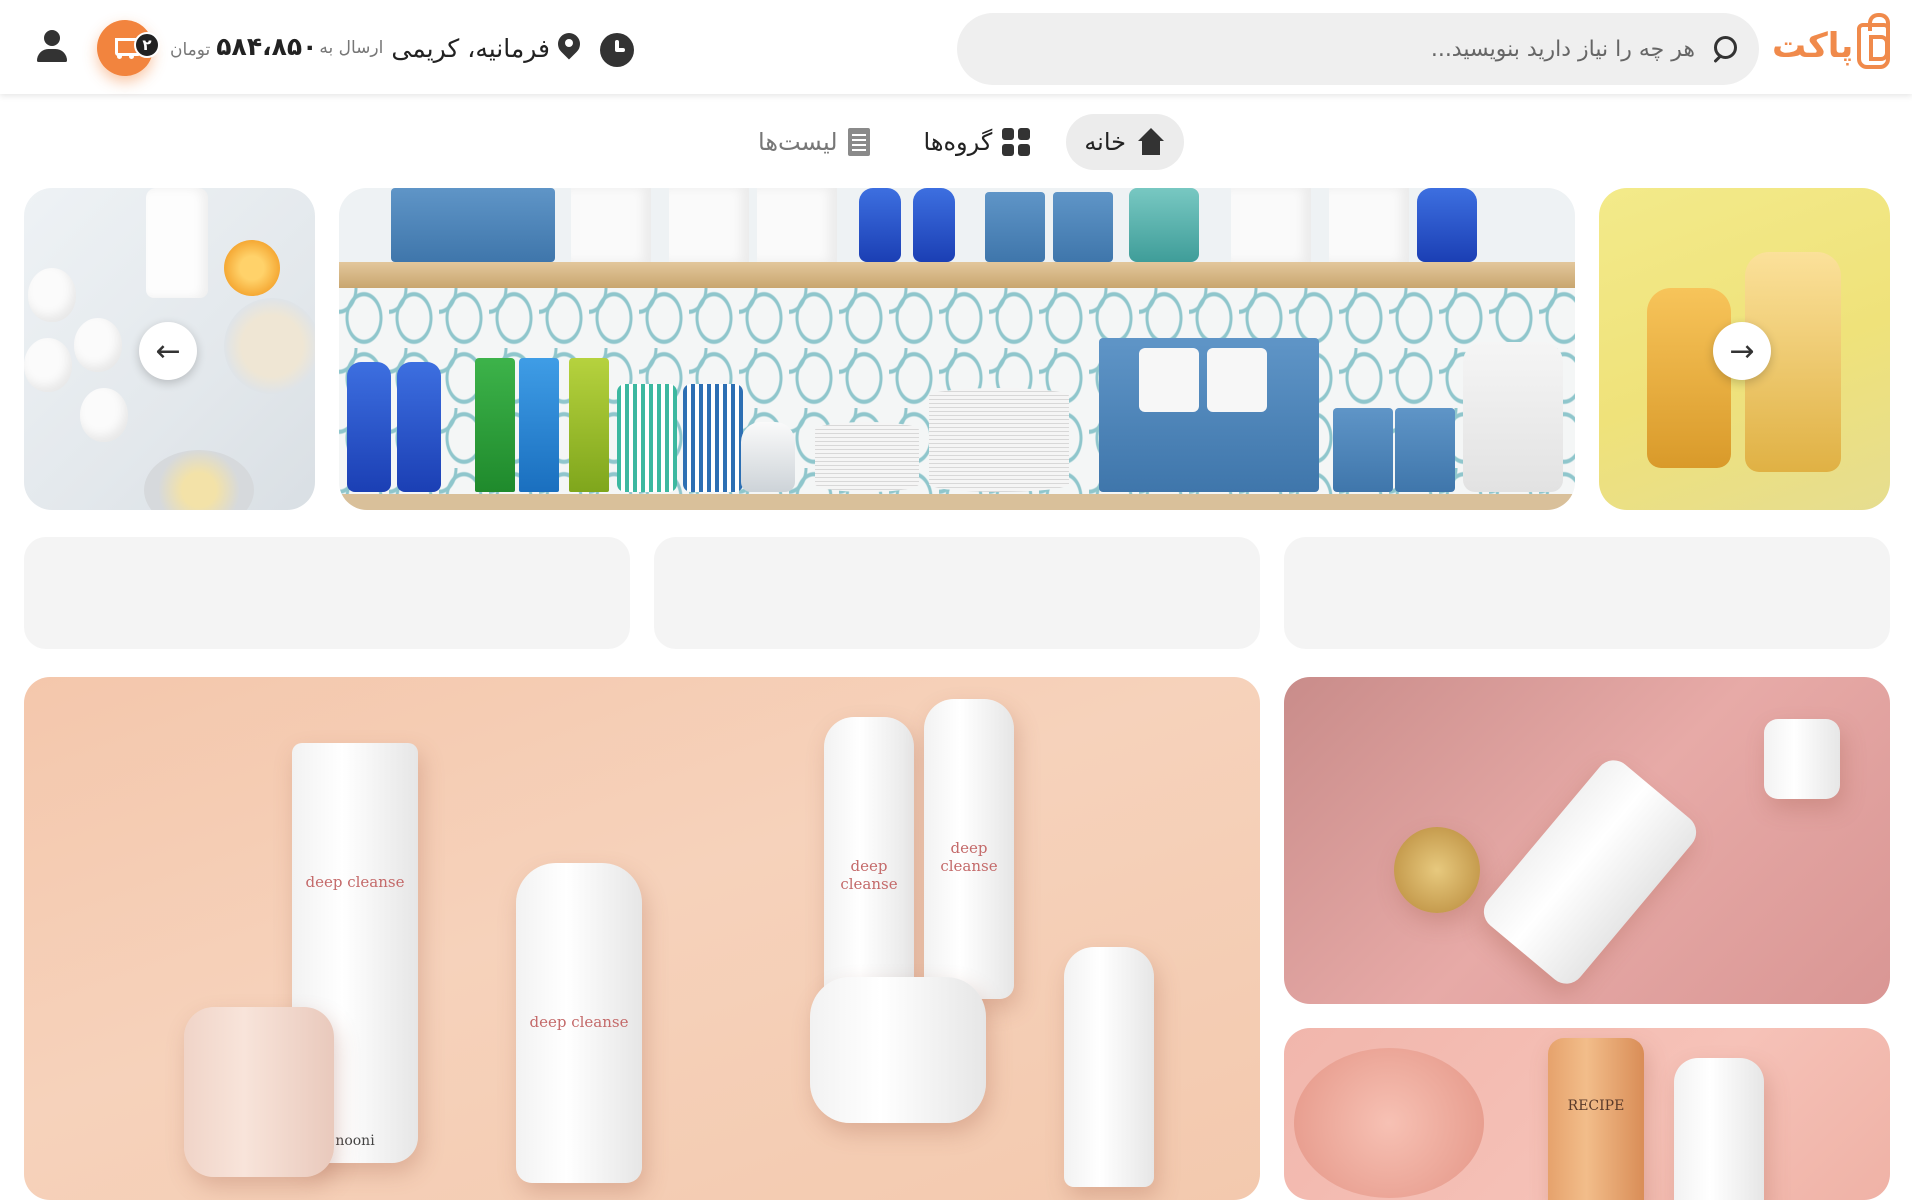  Describe the element at coordinates (267, 46) in the screenshot. I see `cart-total-value: ۵۸۴،۸۵۰` at that location.